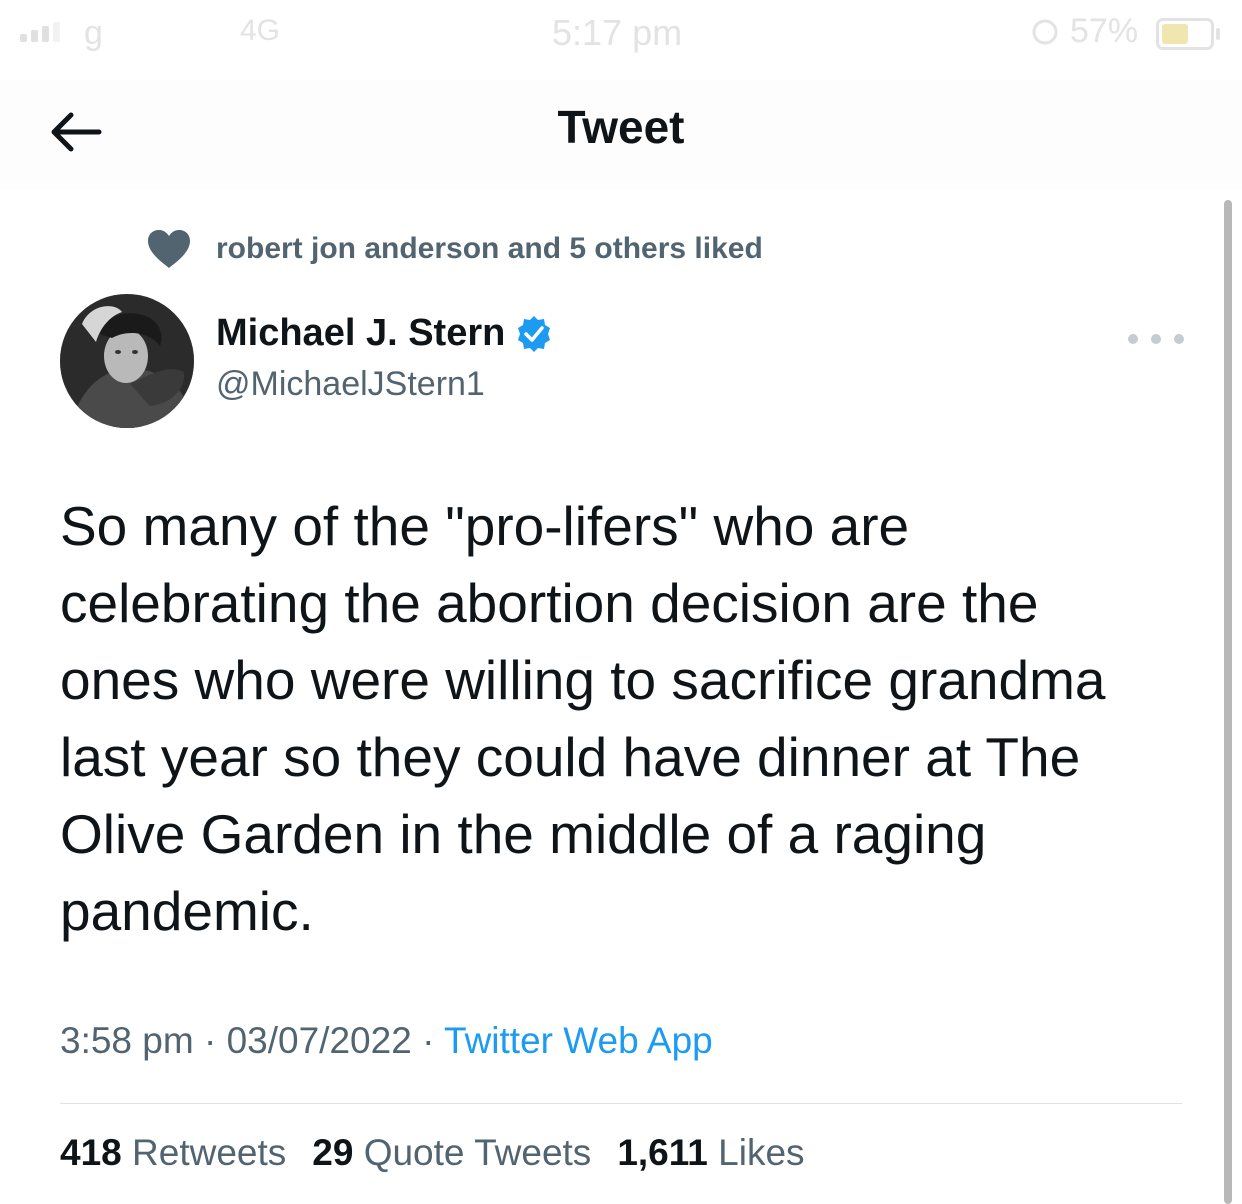 Image resolution: width=1242 pixels, height=1204 pixels. I want to click on quote-tweets-stat: 29 Quote Tweets, so click(451, 1153).